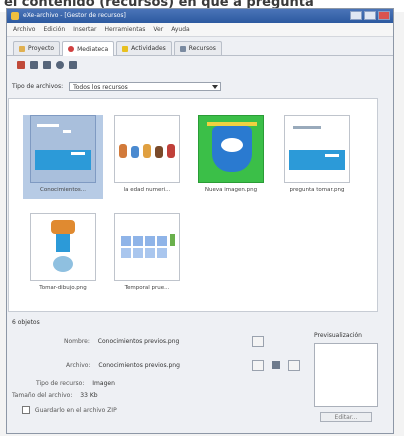  I want to click on filter-row: Tipo de archivos: Todos los recursos, so click(117, 86).